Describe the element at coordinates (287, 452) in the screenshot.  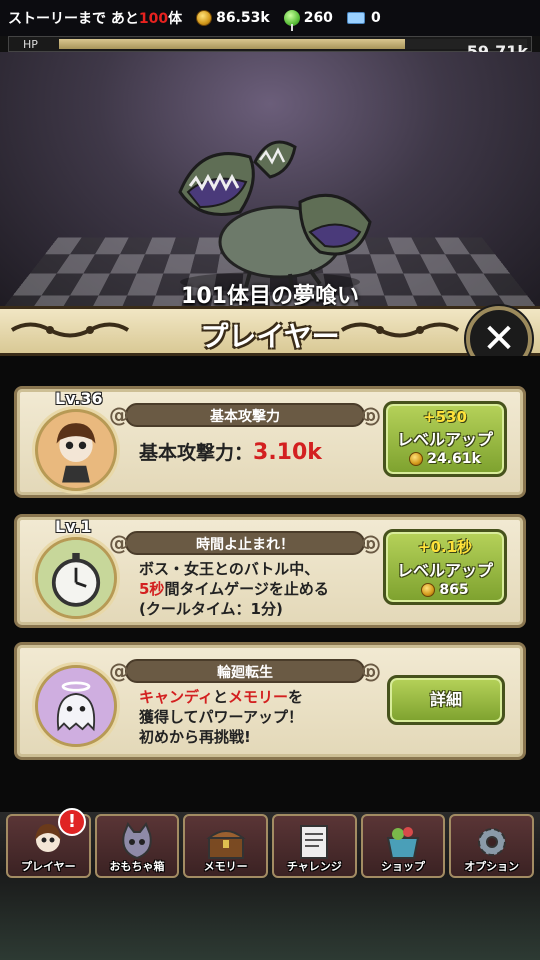
I see `attack-value: 3.10k` at that location.